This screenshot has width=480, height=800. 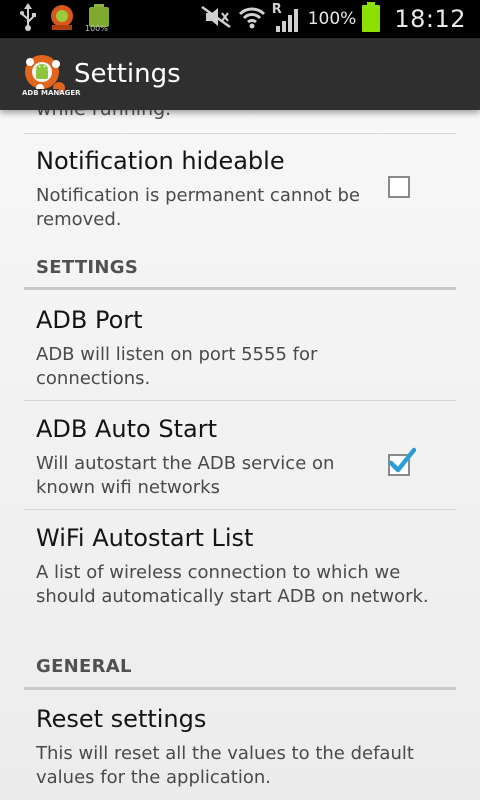 I want to click on notification-hideable-checkbox, so click(x=399, y=187).